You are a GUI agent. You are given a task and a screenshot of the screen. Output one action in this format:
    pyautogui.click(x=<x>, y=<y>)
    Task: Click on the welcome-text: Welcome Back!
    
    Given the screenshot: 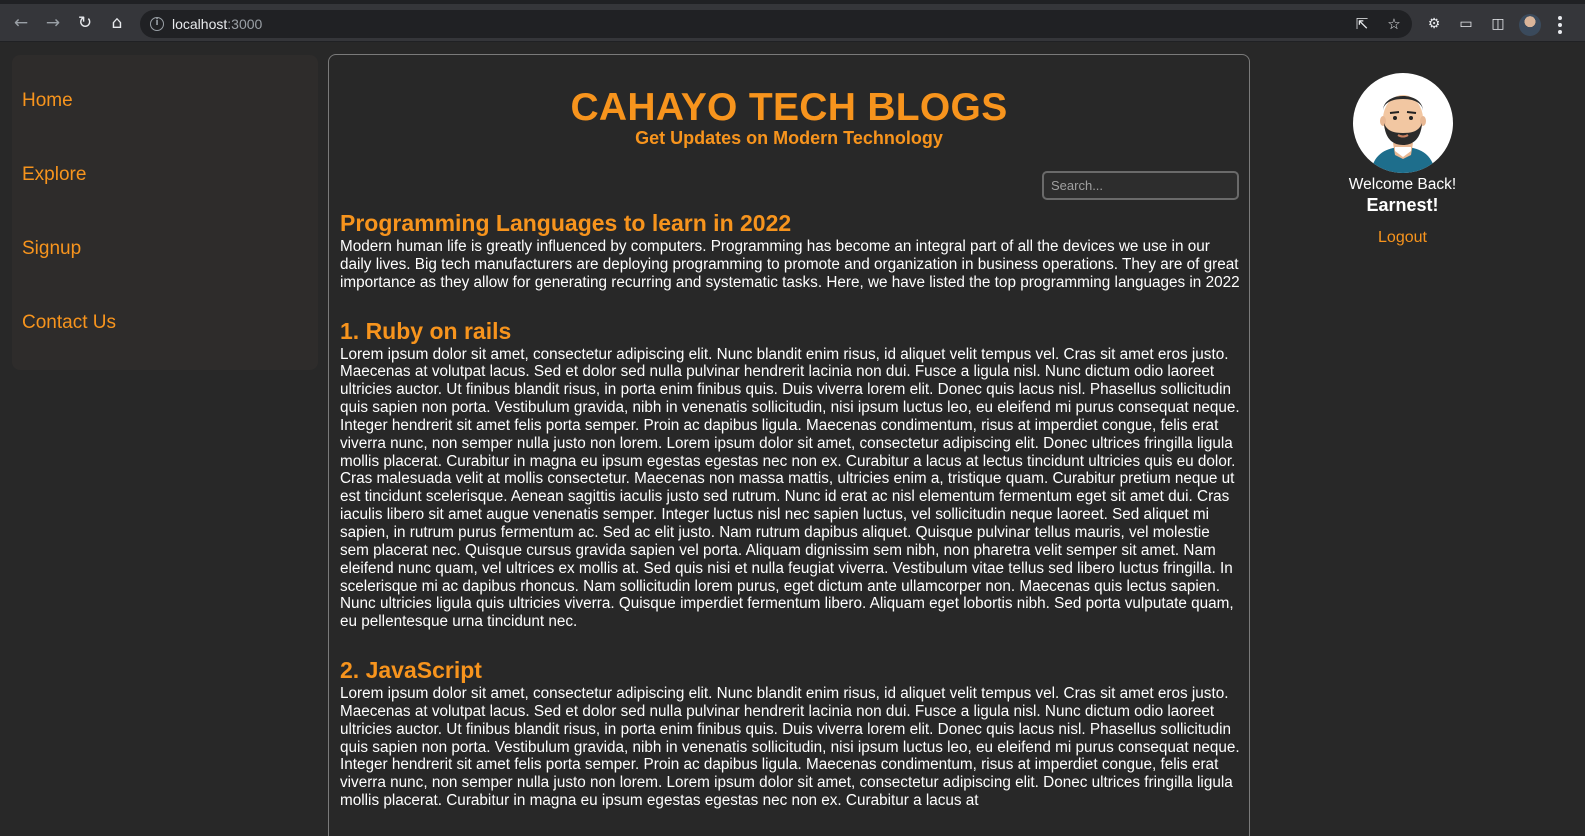 What is the action you would take?
    pyautogui.click(x=1402, y=184)
    